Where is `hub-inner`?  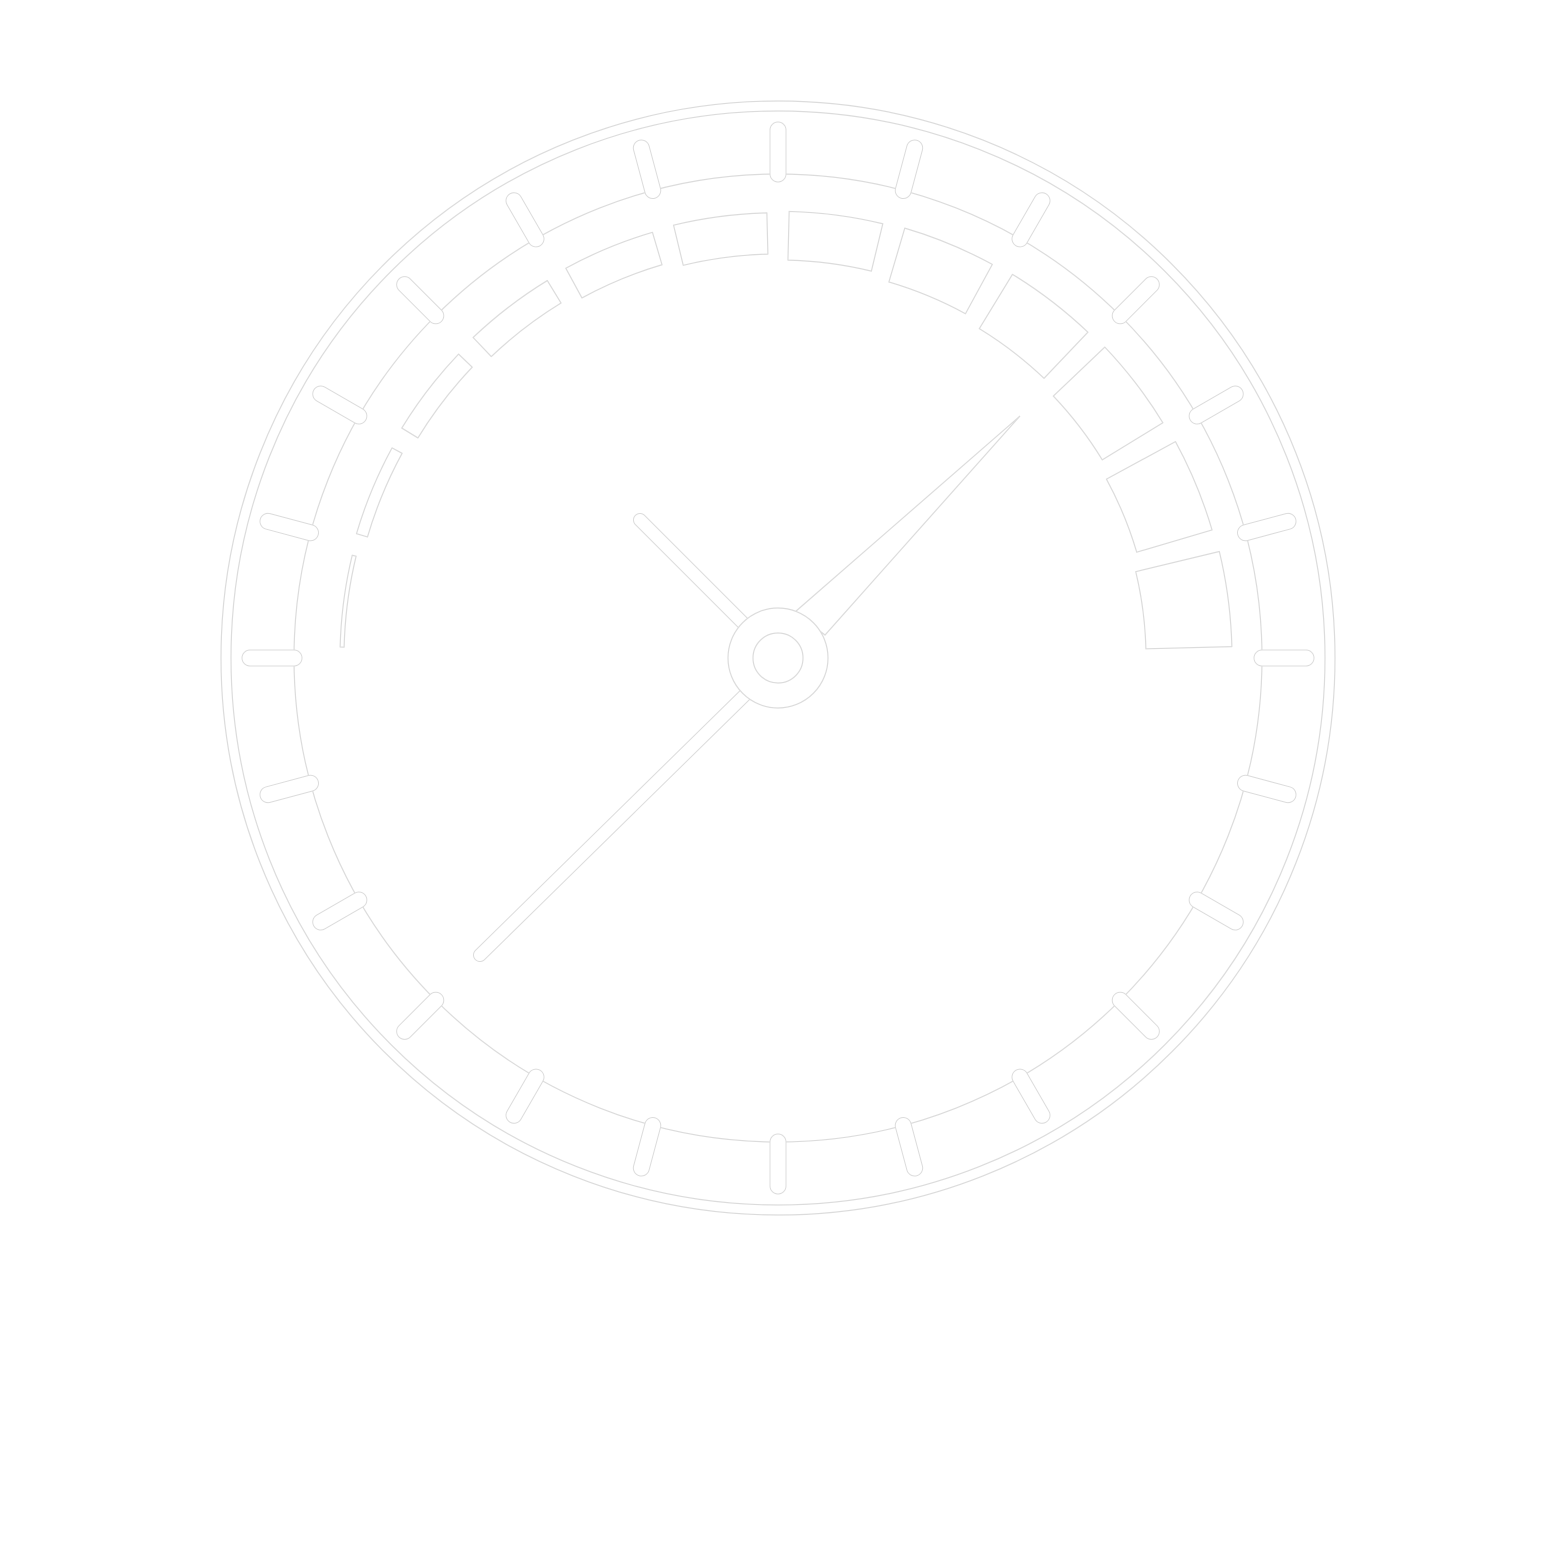 hub-inner is located at coordinates (778, 658).